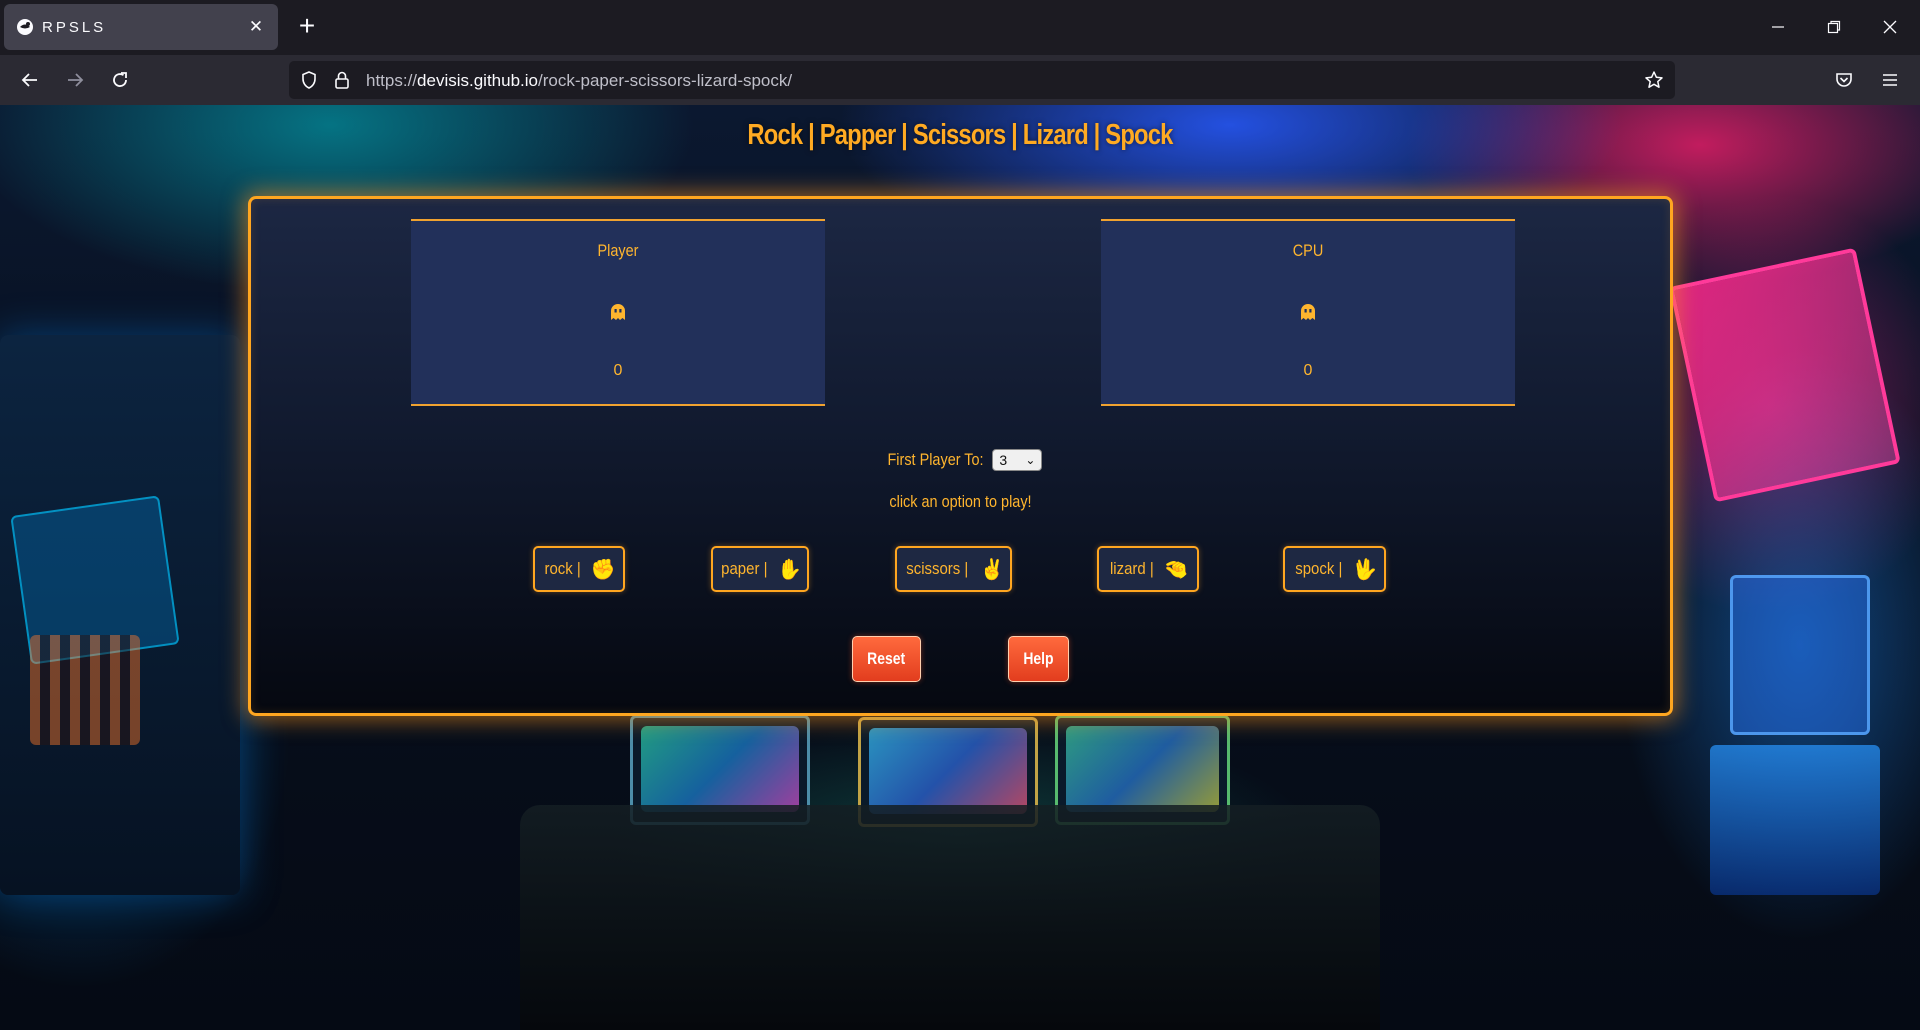 The image size is (1920, 1030). I want to click on player-score-box: Player 0, so click(618, 312).